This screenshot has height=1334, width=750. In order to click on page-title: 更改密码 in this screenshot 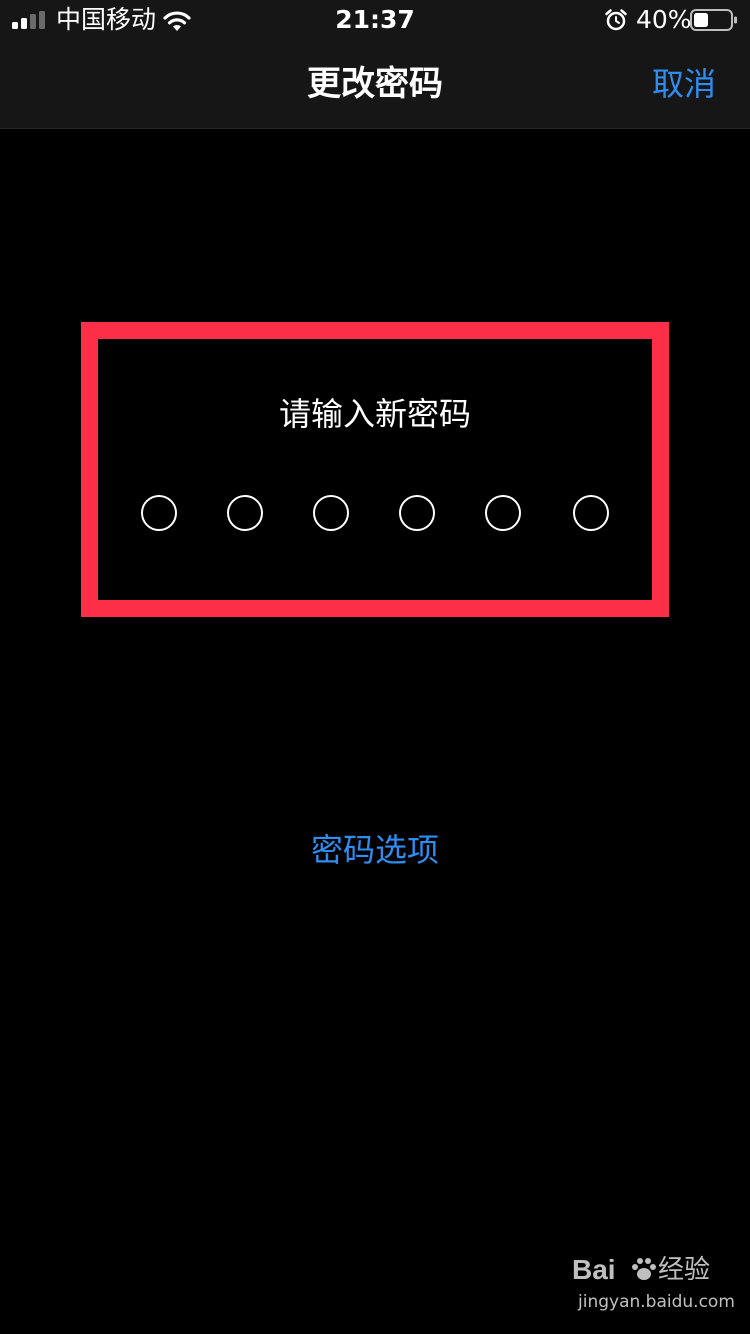, I will do `click(375, 84)`.